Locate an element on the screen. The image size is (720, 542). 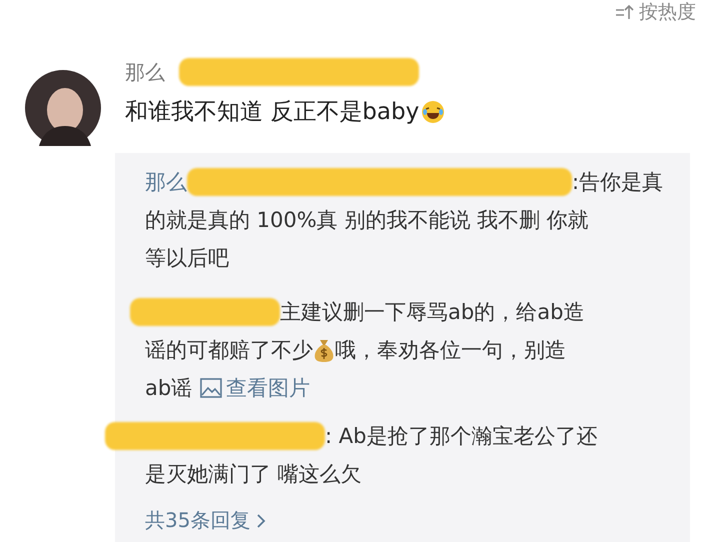
sort-label: 按热度 is located at coordinates (667, 12).